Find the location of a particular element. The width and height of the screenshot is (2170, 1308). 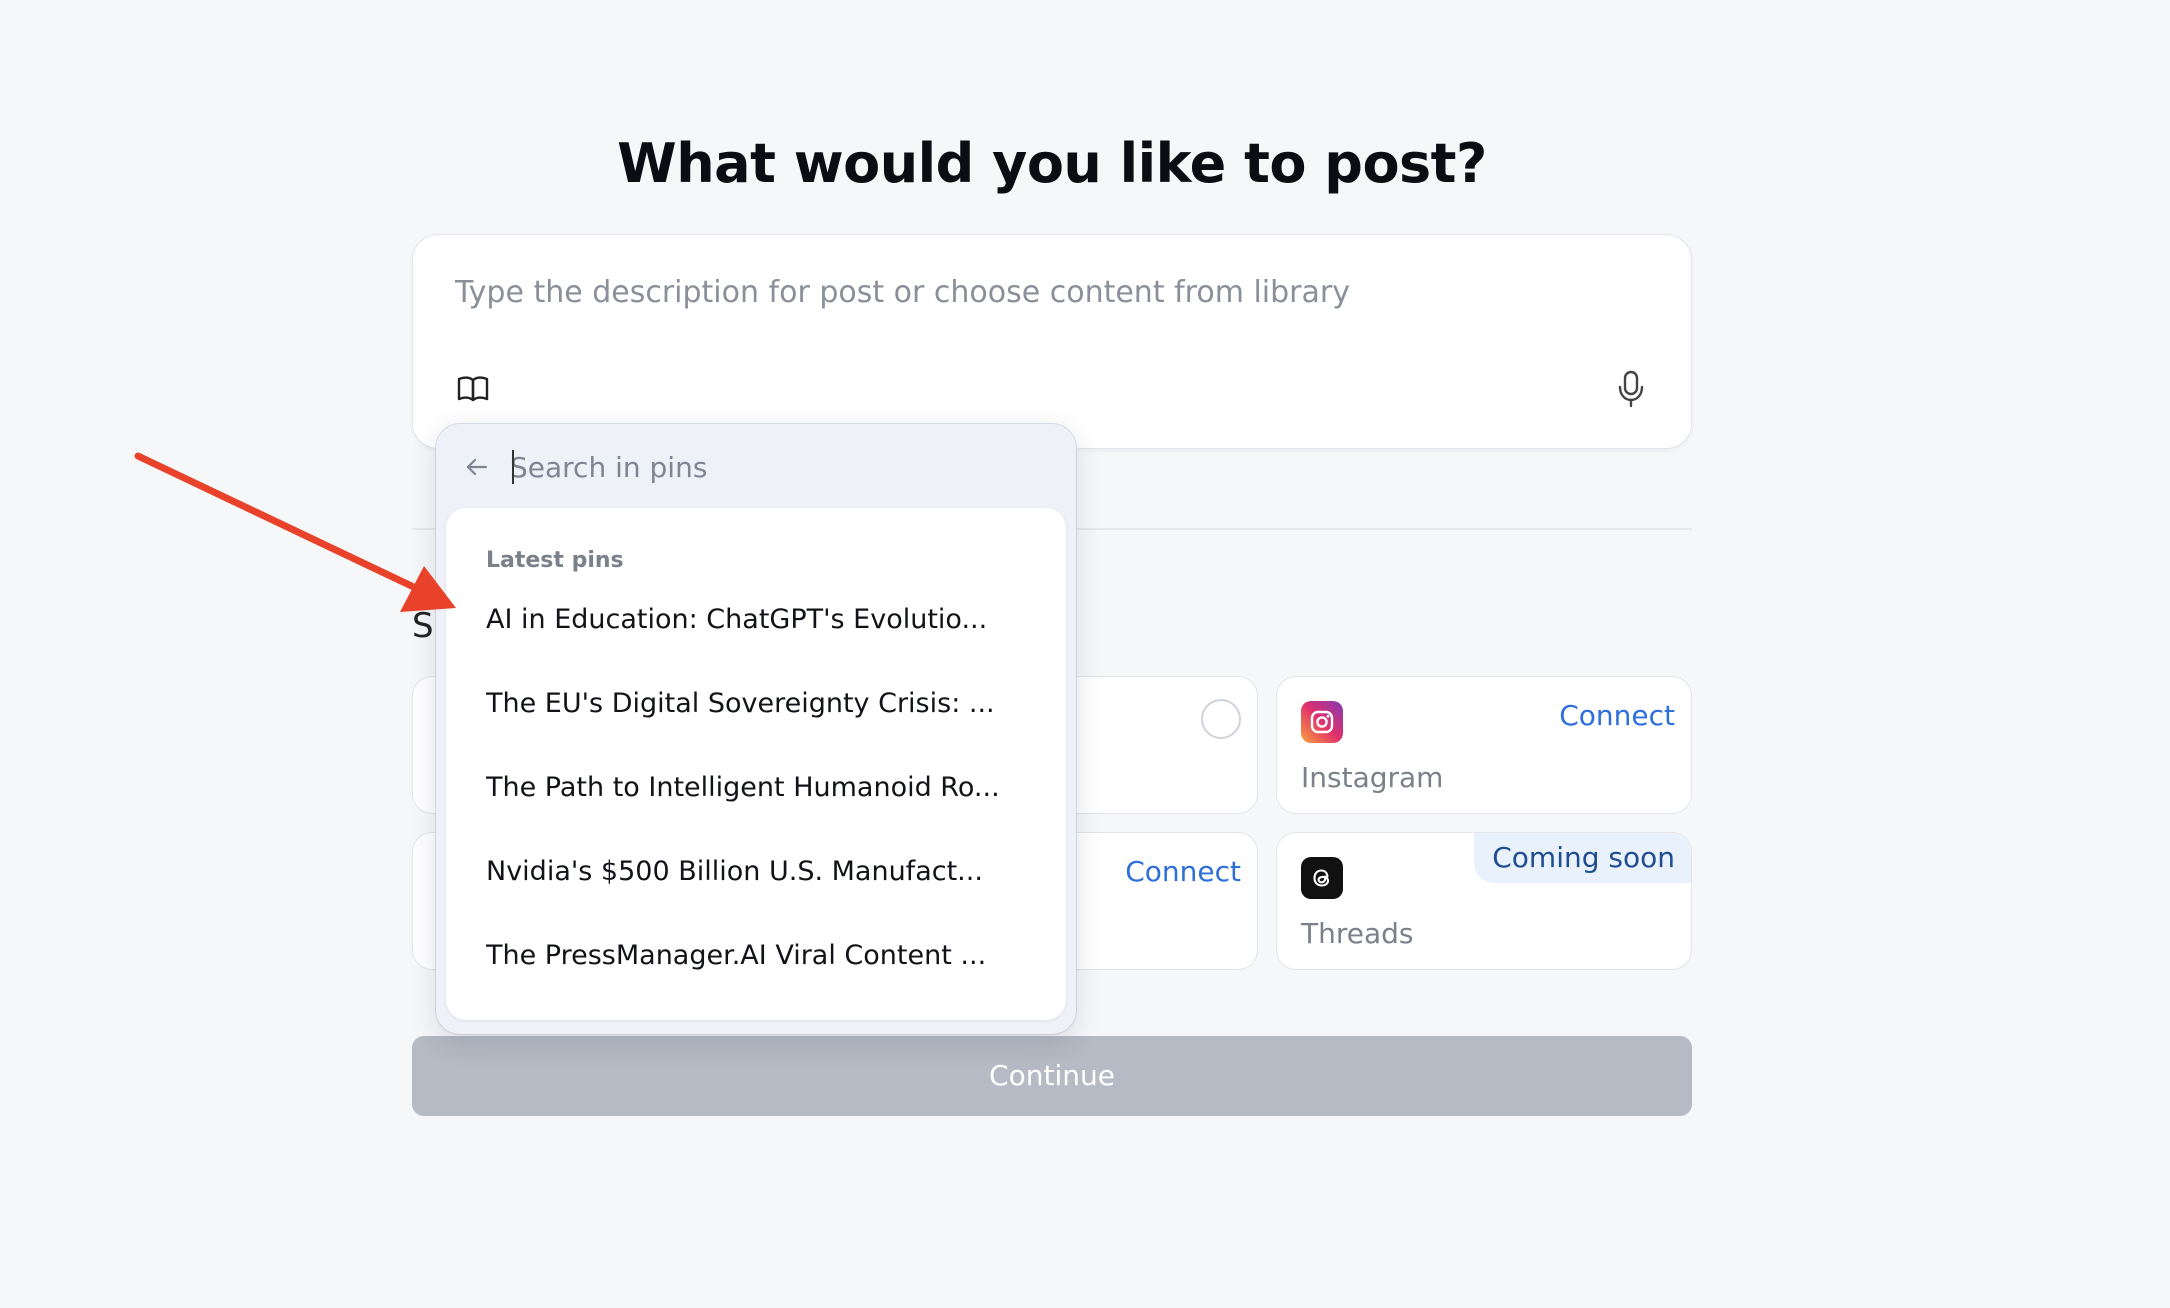

threads-label: Threads is located at coordinates (1357, 933).